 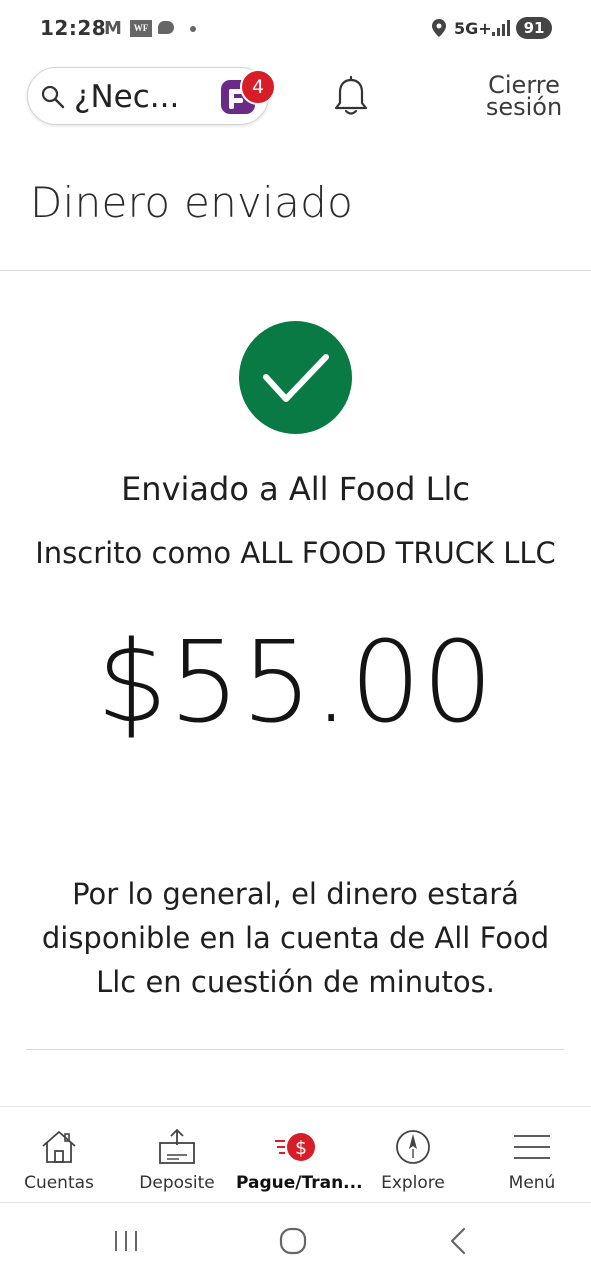 What do you see at coordinates (458, 1241) in the screenshot?
I see `back-icon` at bounding box center [458, 1241].